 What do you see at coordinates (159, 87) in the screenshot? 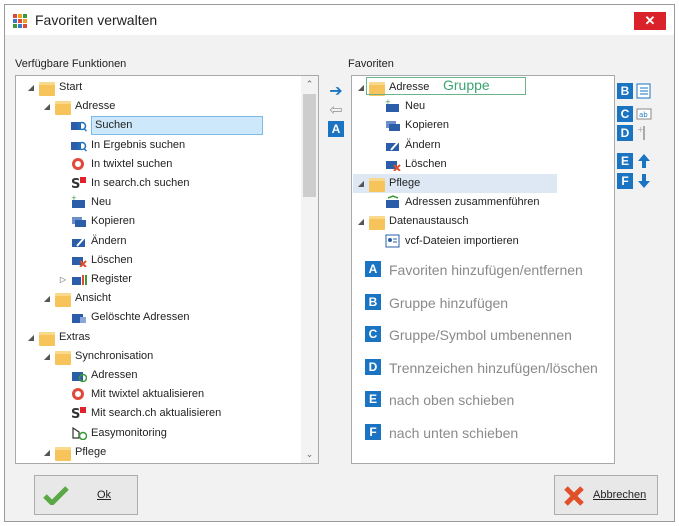
I see `tree-item: ◢ Start` at bounding box center [159, 87].